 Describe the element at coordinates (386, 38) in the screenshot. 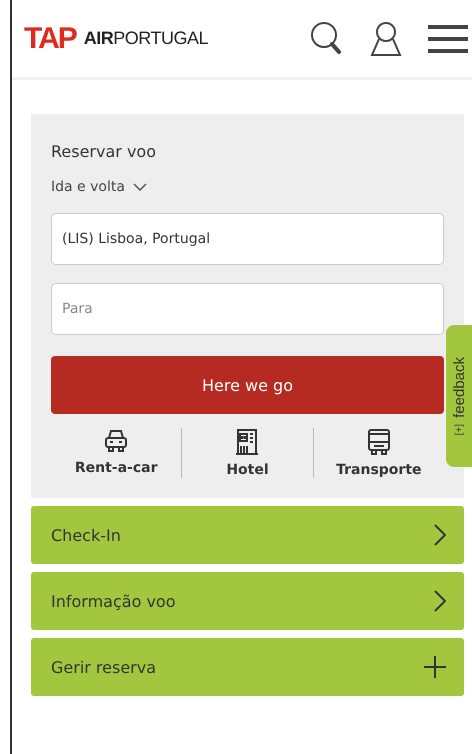

I see `user-icon` at that location.